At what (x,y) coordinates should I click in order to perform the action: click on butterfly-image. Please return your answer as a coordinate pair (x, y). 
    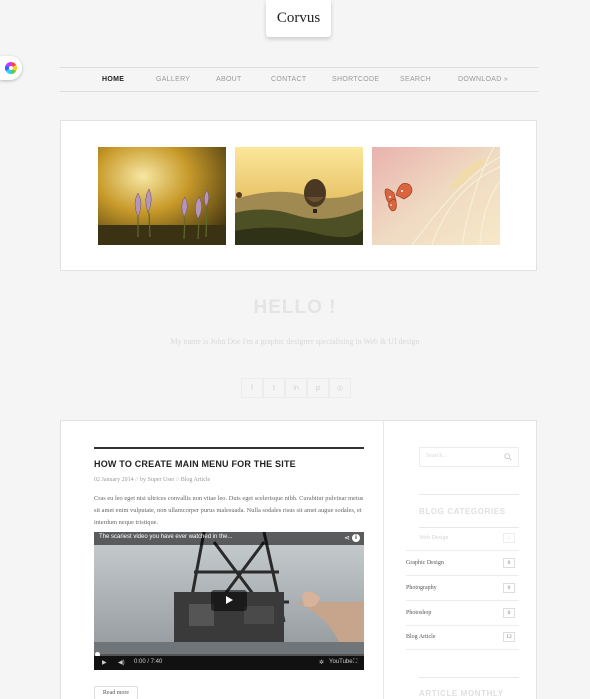
    Looking at the image, I should click on (436, 196).